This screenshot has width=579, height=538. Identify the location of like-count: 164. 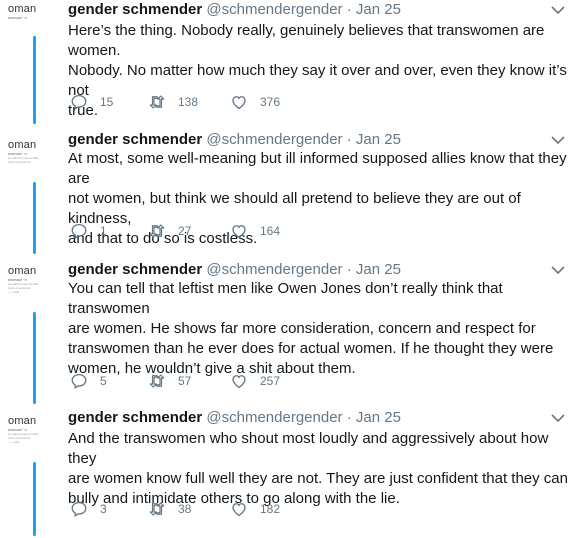
(270, 231).